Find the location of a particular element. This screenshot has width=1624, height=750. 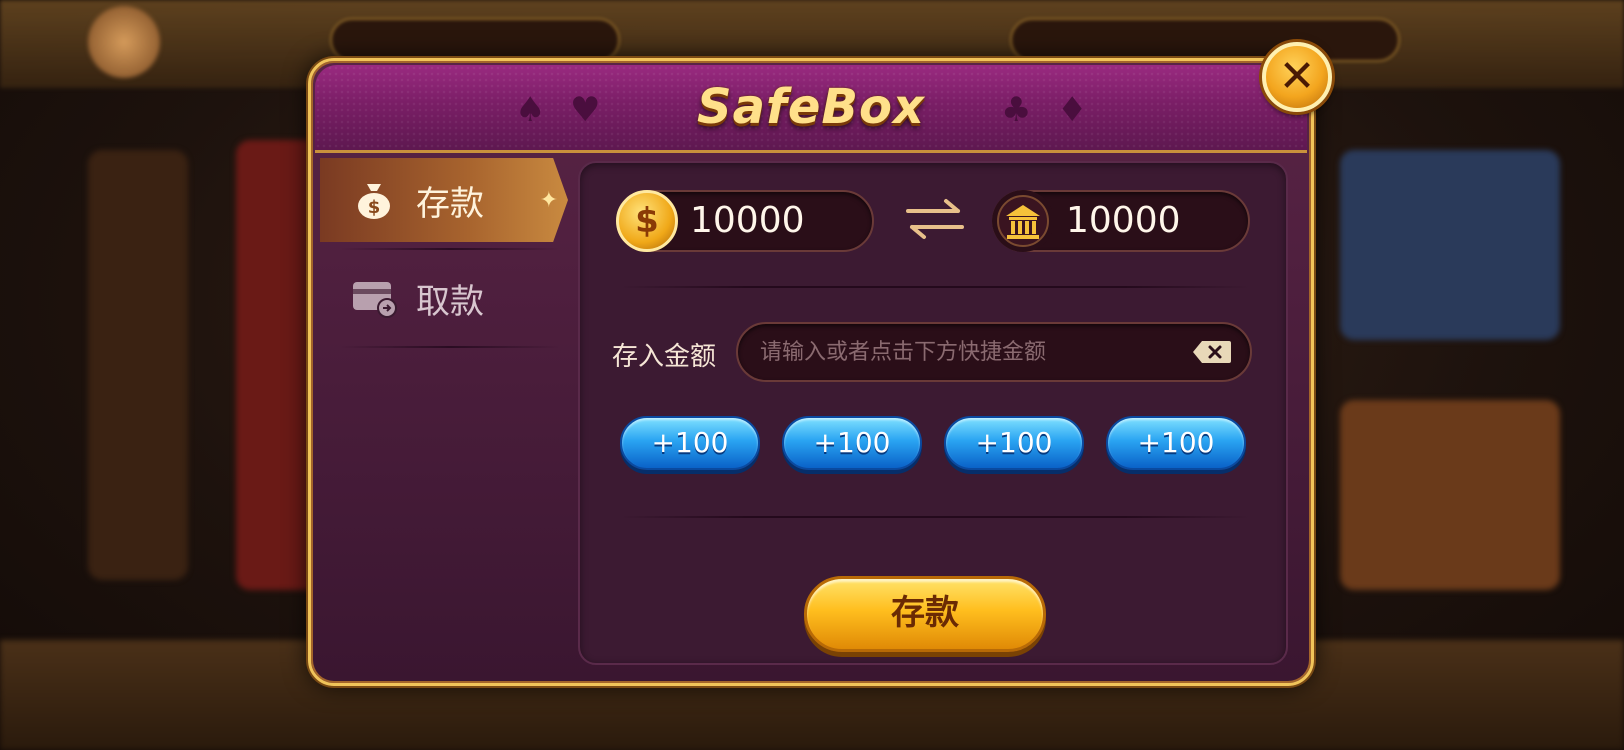

wallet-balance-value: 10000 is located at coordinates (747, 220).